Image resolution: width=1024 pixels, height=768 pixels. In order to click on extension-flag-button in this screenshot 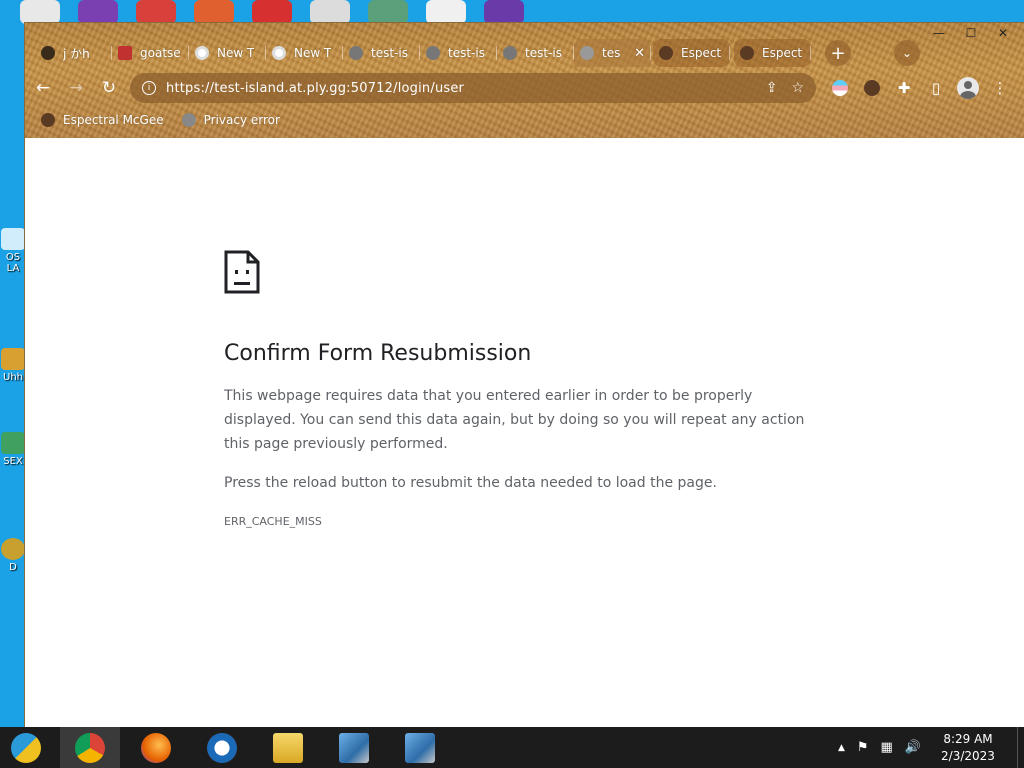, I will do `click(840, 88)`.